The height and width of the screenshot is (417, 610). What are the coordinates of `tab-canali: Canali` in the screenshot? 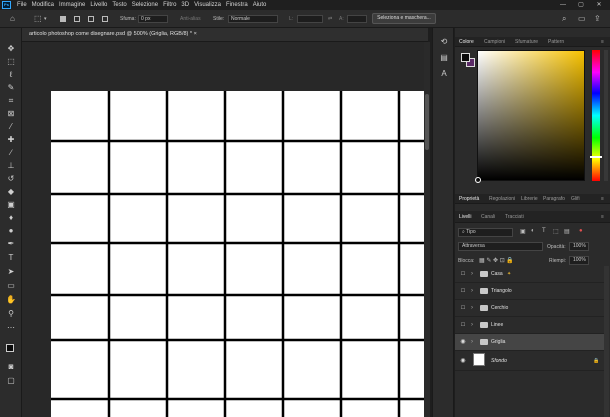 It's located at (488, 216).